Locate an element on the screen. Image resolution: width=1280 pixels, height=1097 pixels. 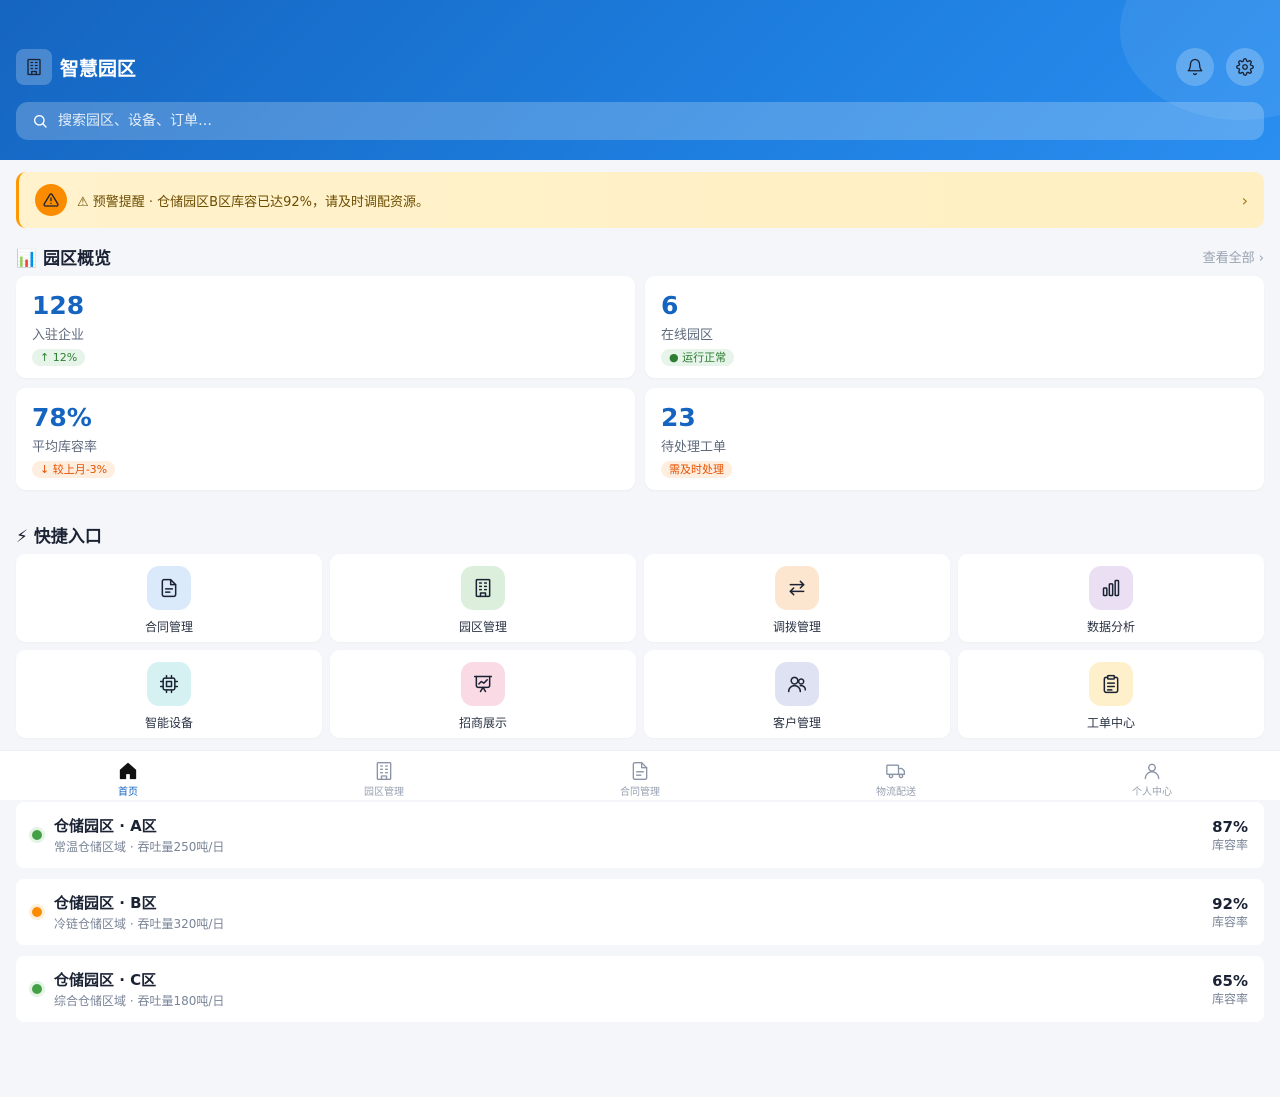
capacity-value: 65% is located at coordinates (1230, 980).